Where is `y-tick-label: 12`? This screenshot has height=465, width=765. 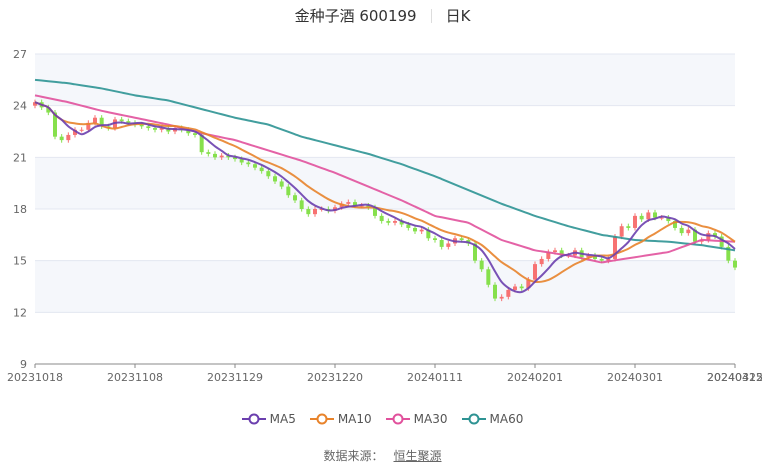 y-tick-label: 12 is located at coordinates (20, 312).